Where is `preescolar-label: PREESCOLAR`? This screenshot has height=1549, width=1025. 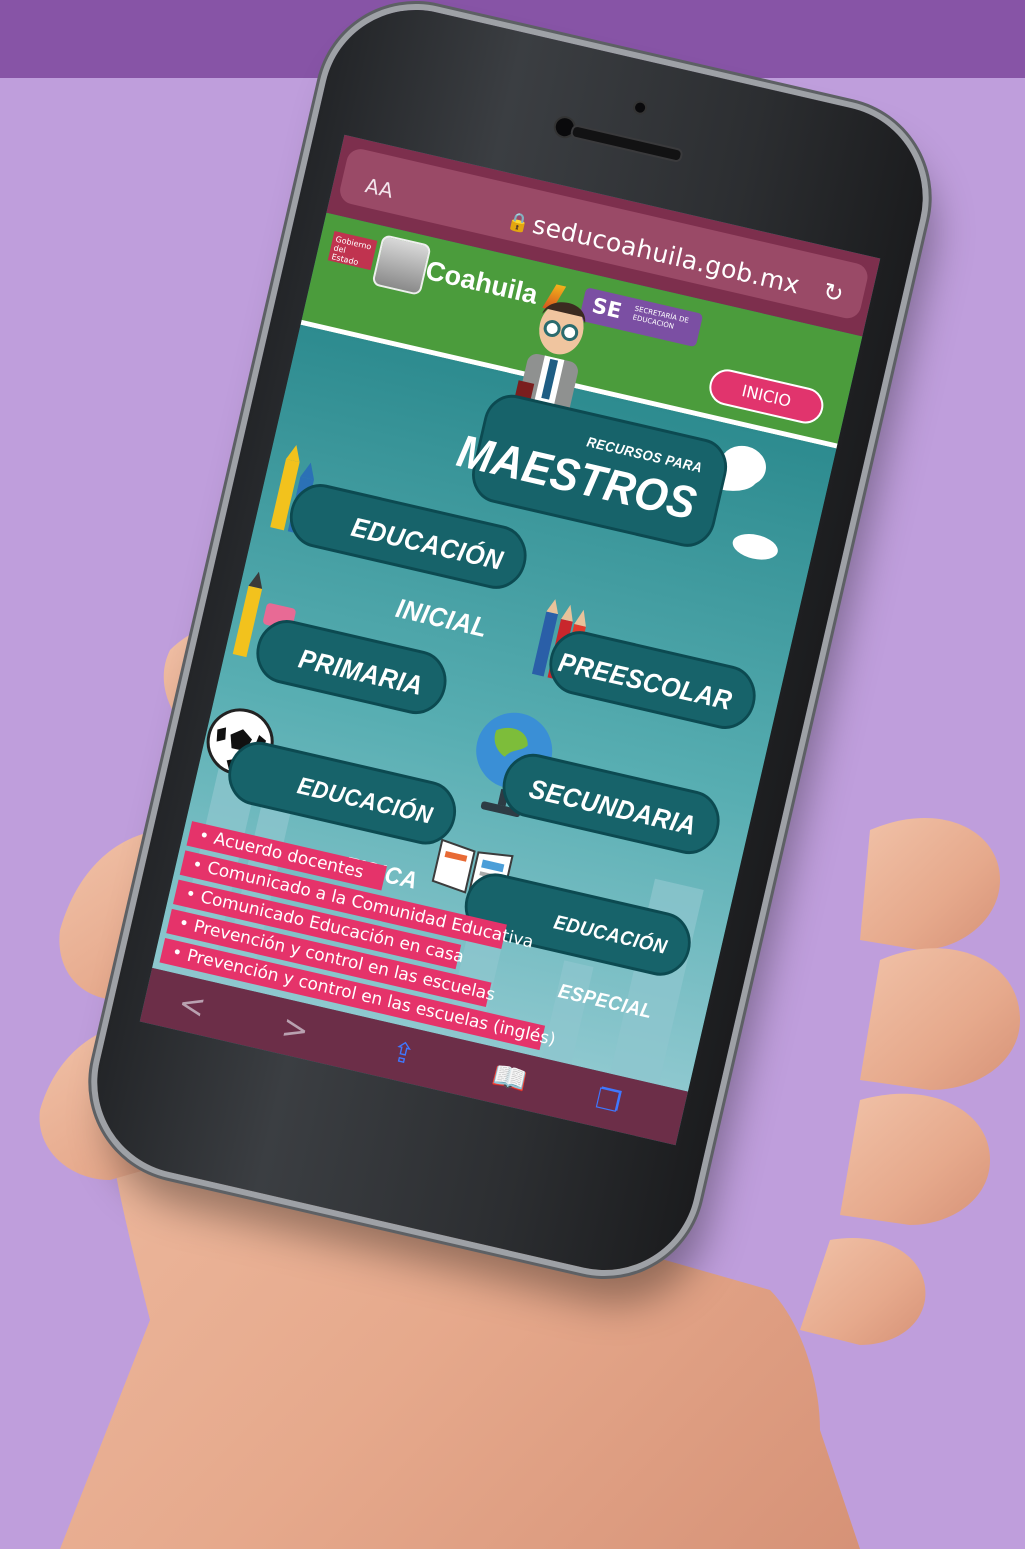
preescolar-label: PREESCOLAR is located at coordinates (645, 681).